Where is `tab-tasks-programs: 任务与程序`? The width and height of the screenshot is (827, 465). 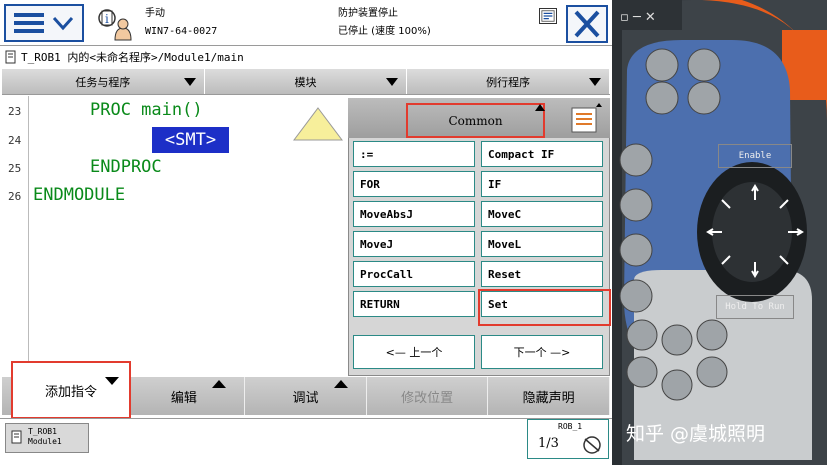 tab-tasks-programs: 任务与程序 is located at coordinates (103, 81).